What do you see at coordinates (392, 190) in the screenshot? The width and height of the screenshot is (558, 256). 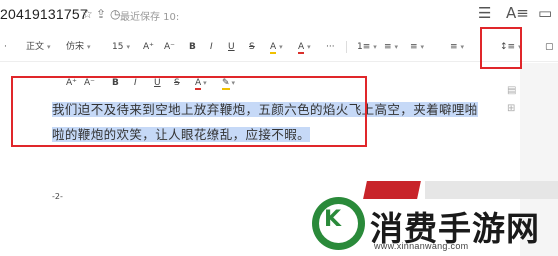 I see `watermark-red-band` at bounding box center [392, 190].